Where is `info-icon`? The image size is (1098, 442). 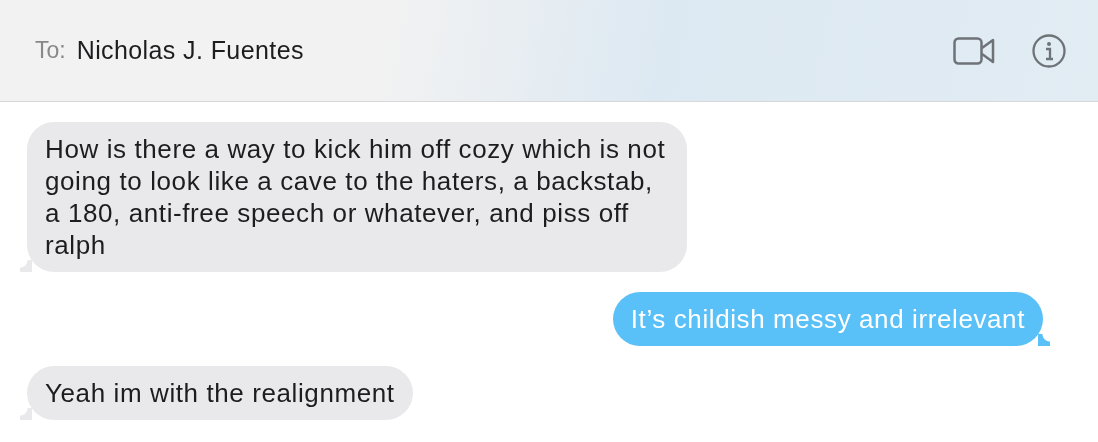
info-icon is located at coordinates (1049, 50).